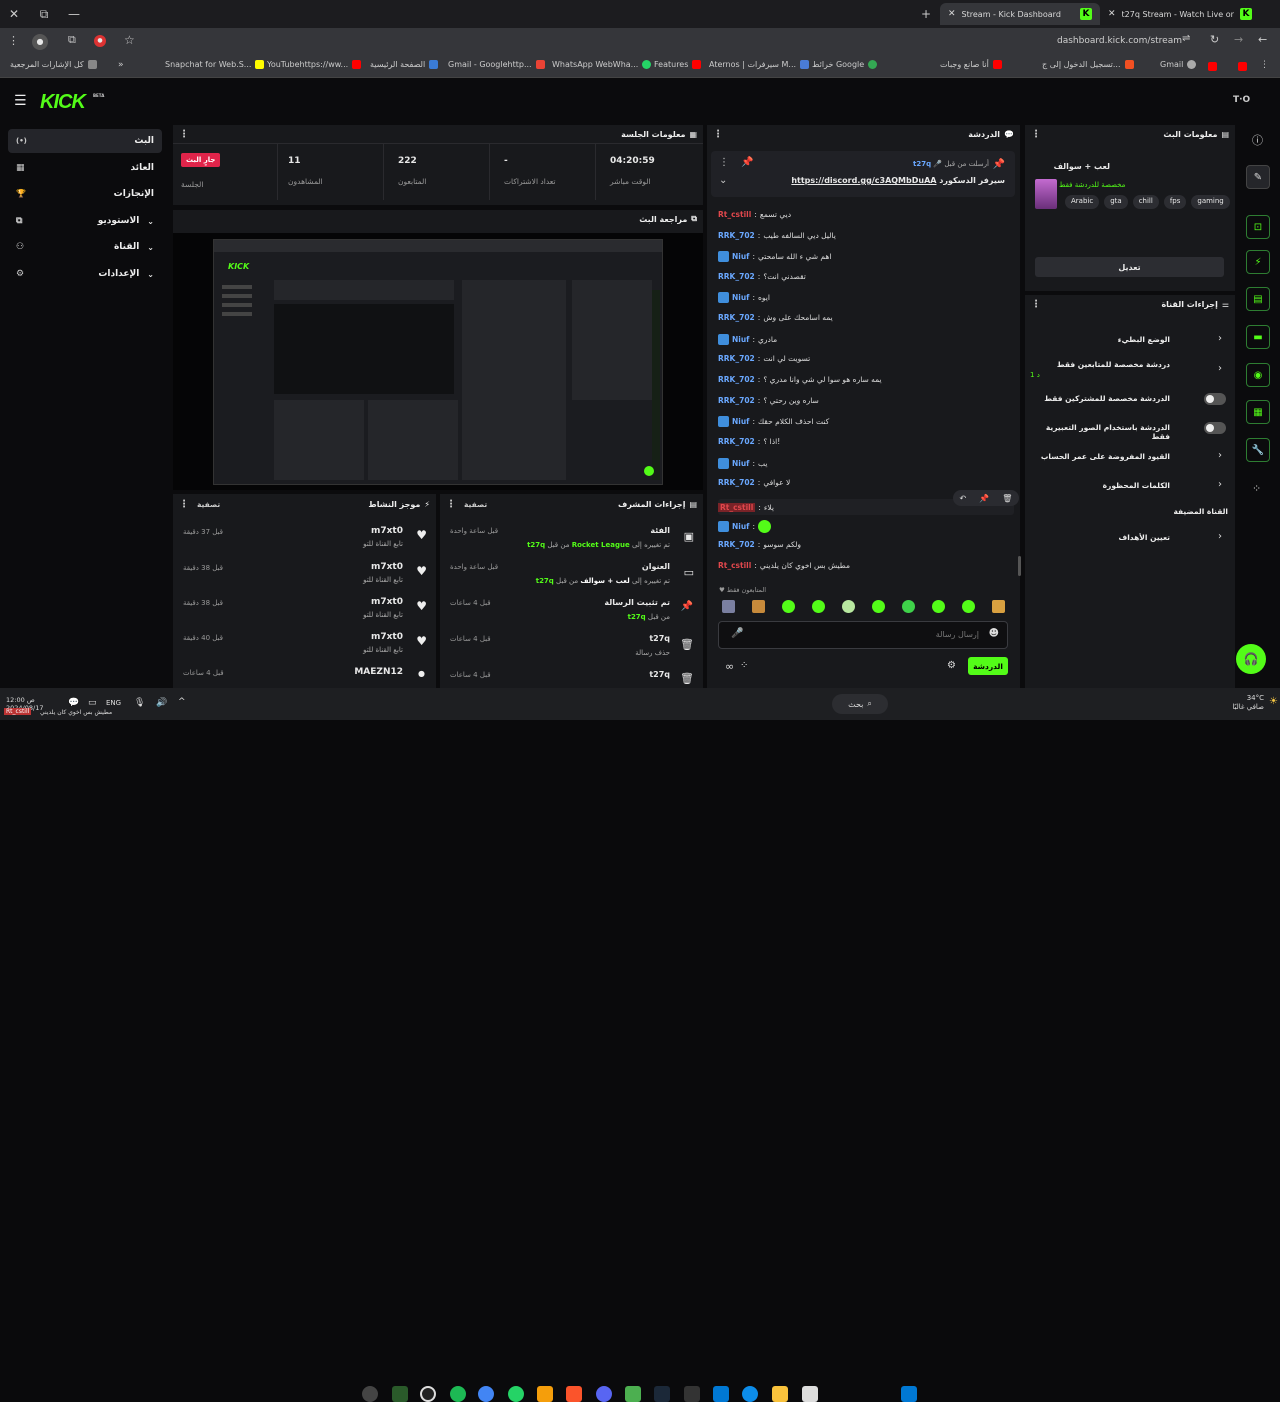 The image size is (1280, 1402). I want to click on chat-message: Niuf: يب, so click(742, 463).